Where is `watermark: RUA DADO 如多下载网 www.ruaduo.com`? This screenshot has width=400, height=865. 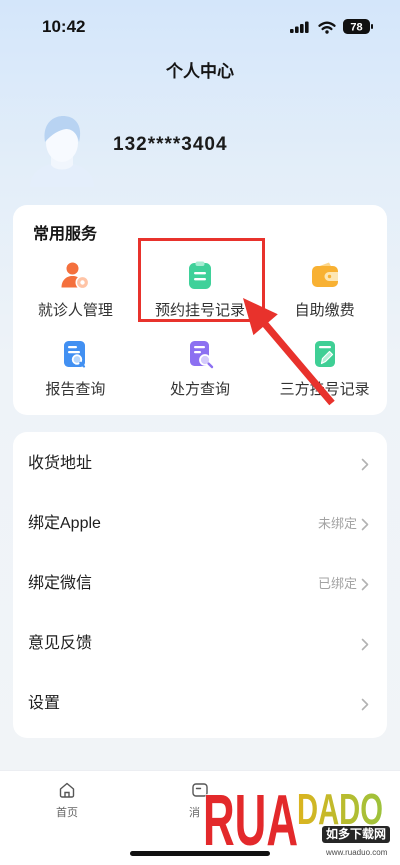 watermark: RUA DADO 如多下载网 www.ruaduo.com is located at coordinates (296, 822).